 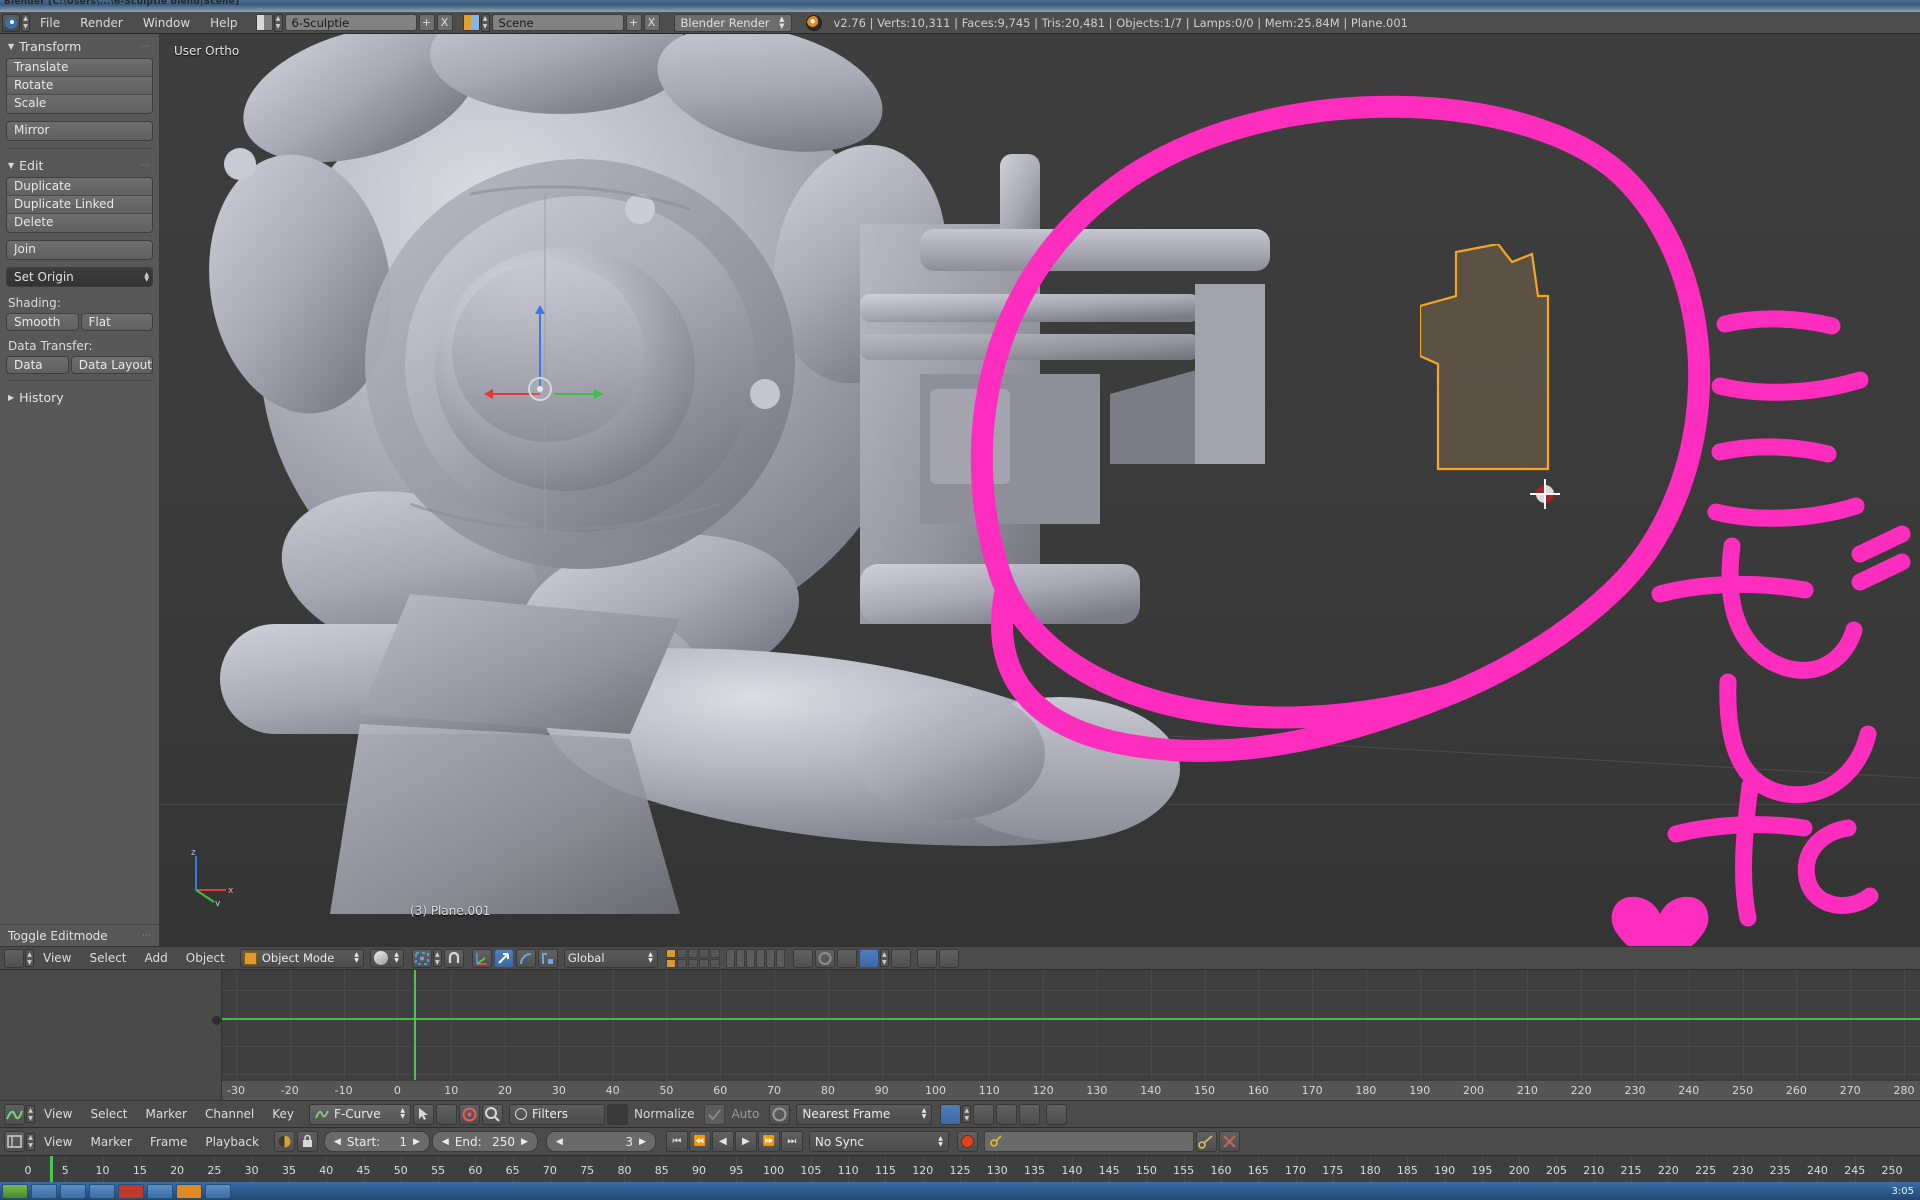 I want to click on scene-icon, so click(x=471, y=22).